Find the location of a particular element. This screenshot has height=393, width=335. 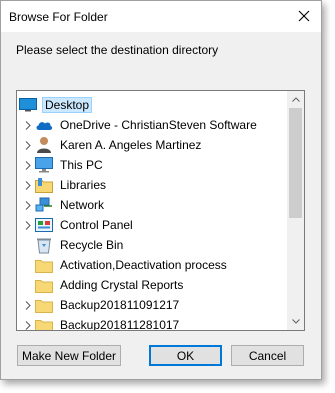

vertical-scrollbar is located at coordinates (295, 210).